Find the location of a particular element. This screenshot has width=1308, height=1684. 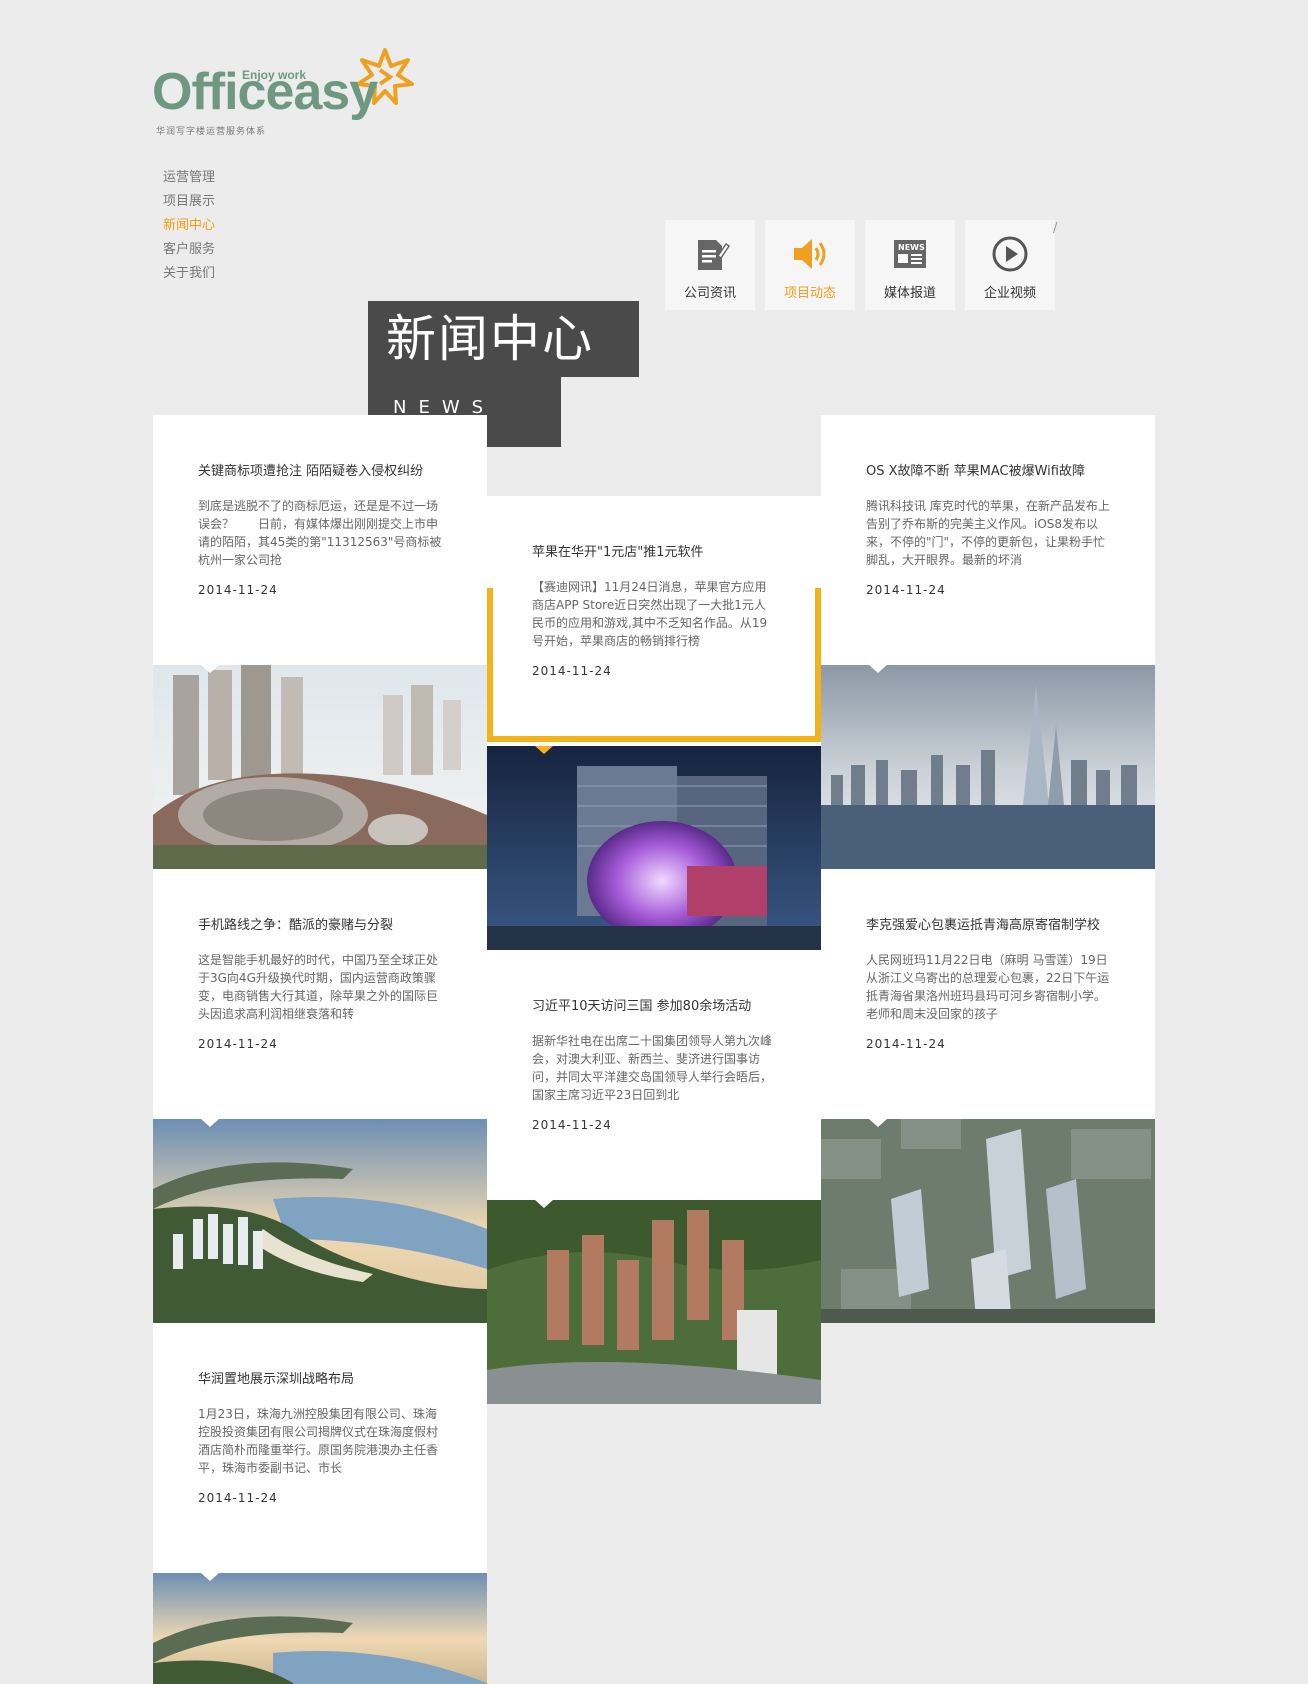

tab-project-updates: 项目动态 is located at coordinates (810, 265).